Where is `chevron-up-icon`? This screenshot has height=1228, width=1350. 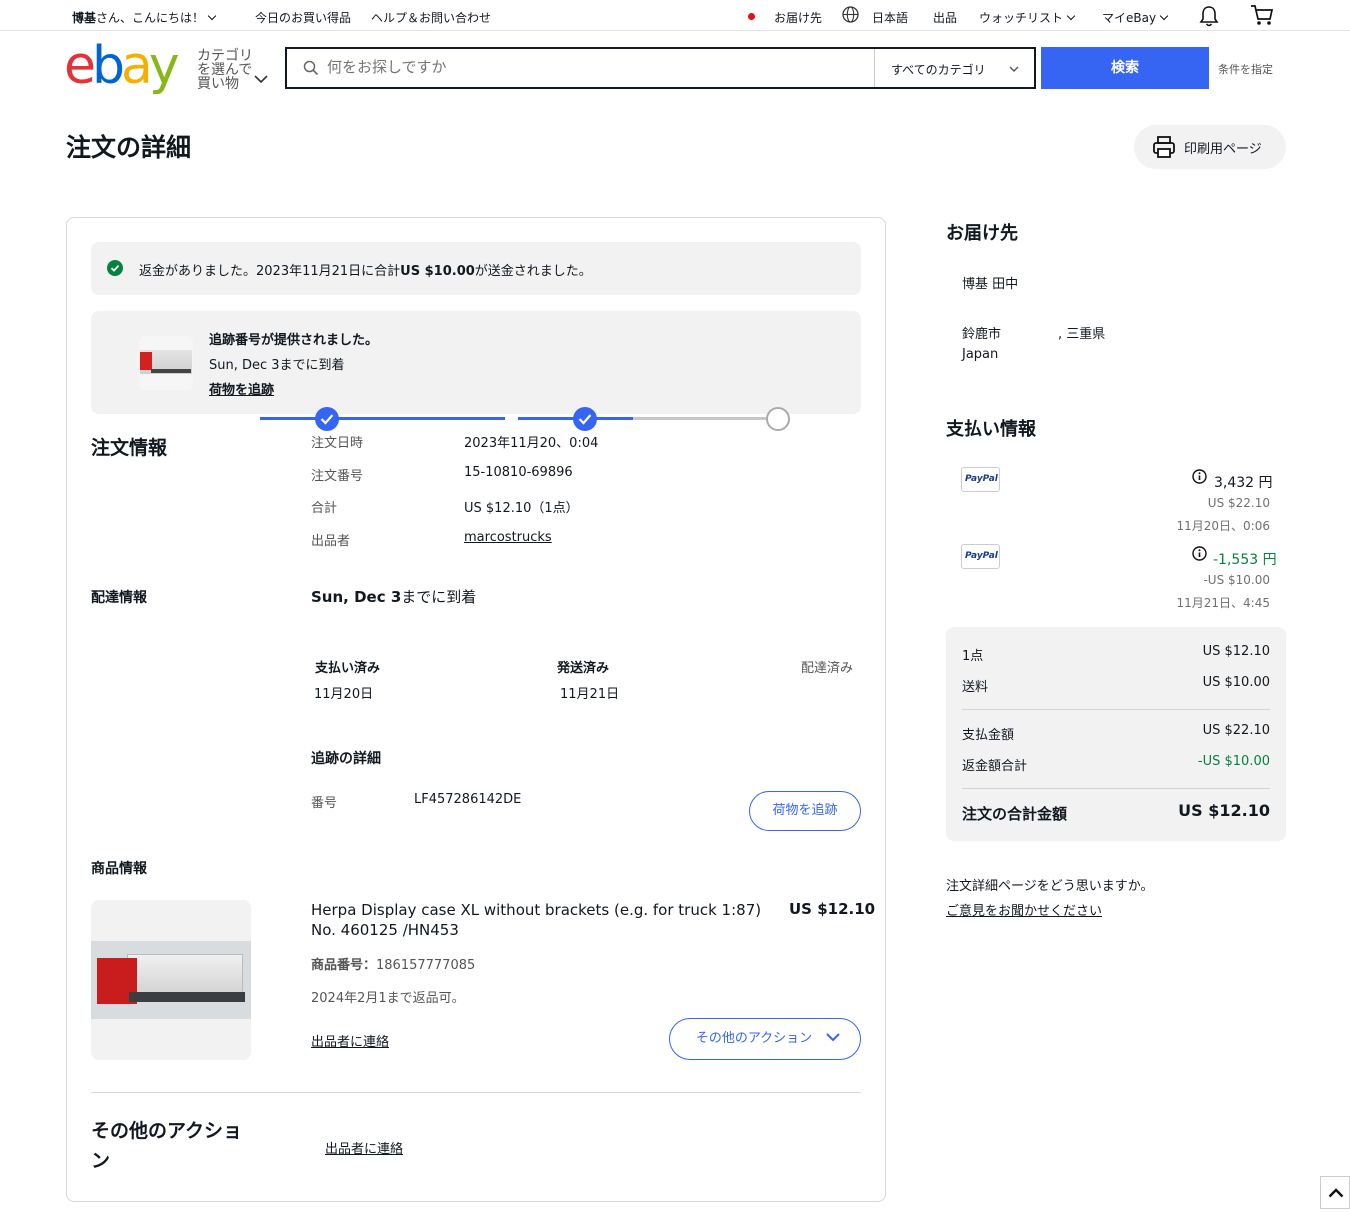 chevron-up-icon is located at coordinates (1336, 1194).